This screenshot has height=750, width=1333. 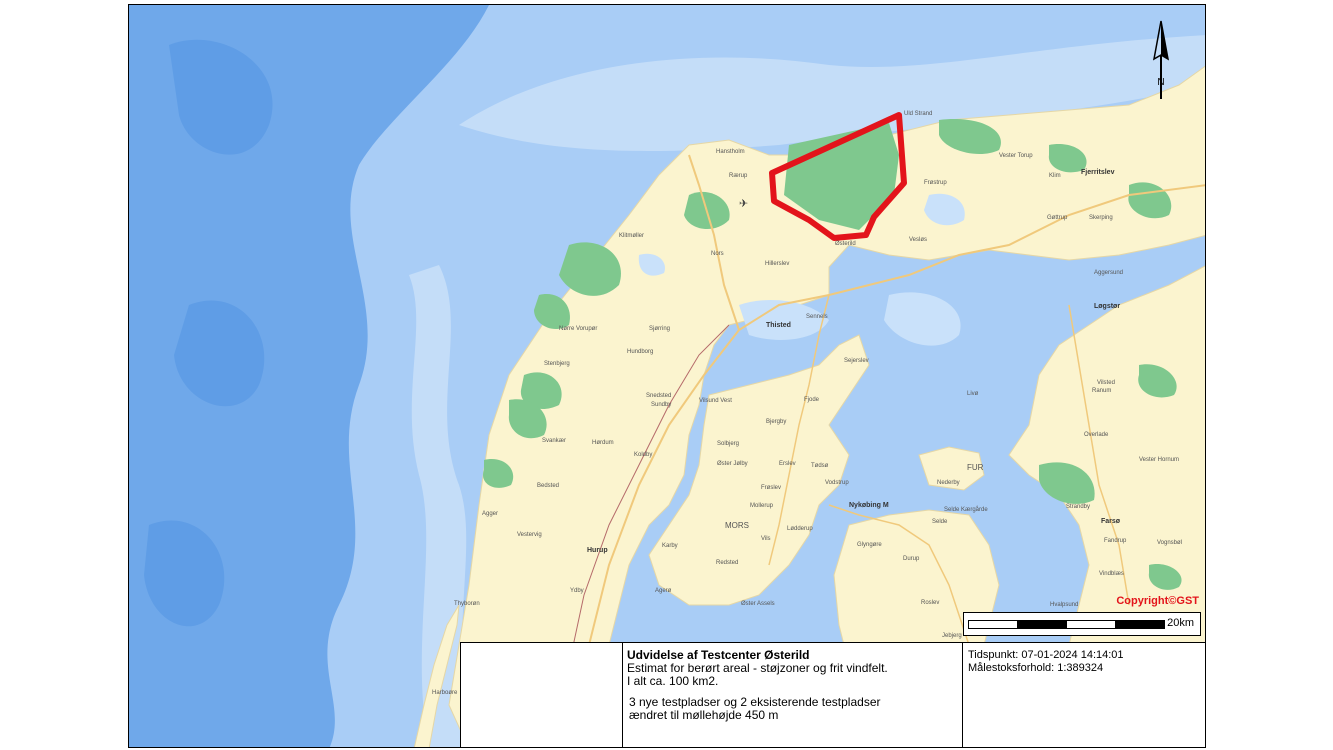 What do you see at coordinates (918, 114) in the screenshot?
I see `place-label: Uld Strand` at bounding box center [918, 114].